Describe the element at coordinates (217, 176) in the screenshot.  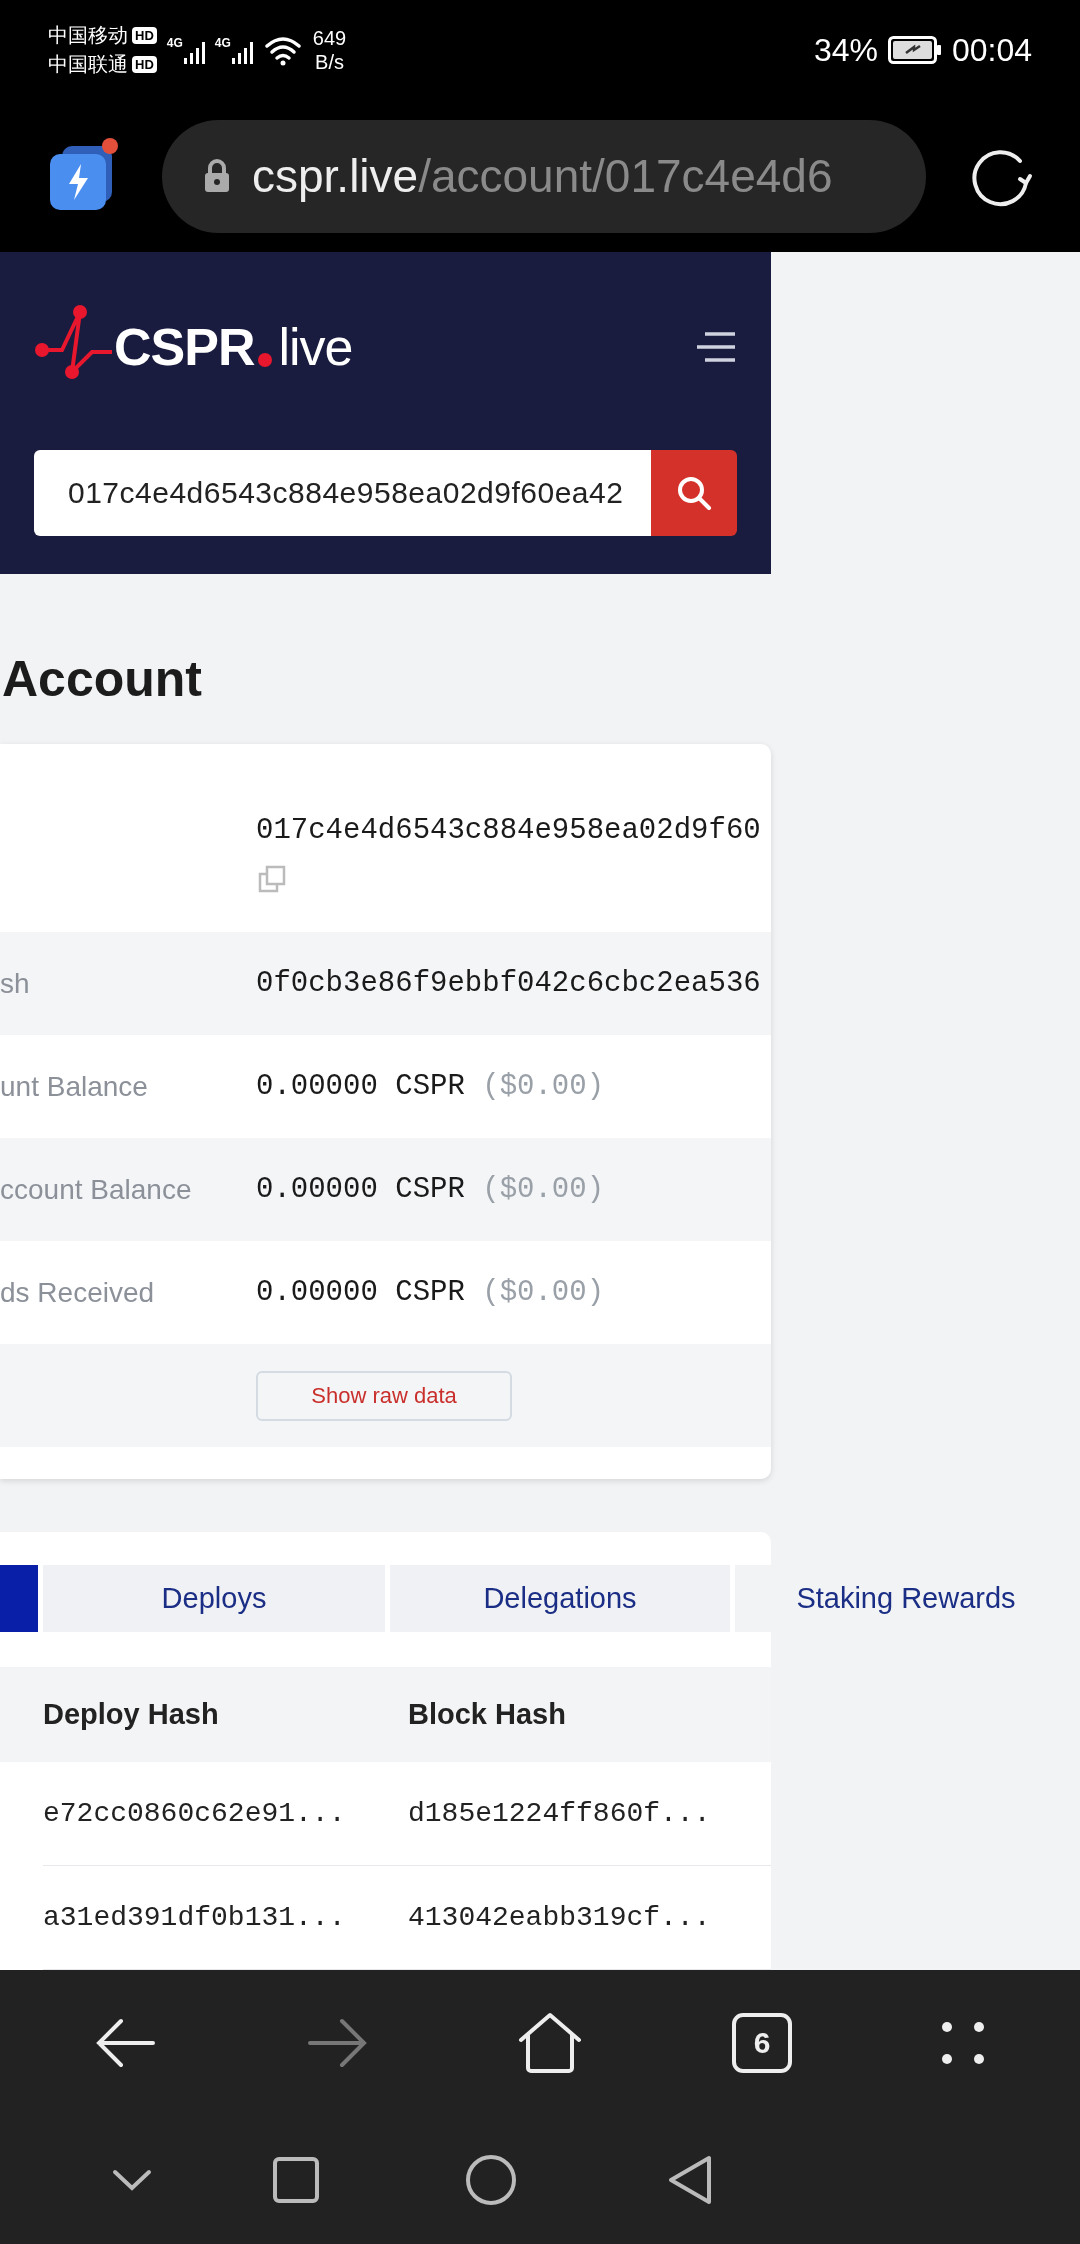
I see `lock-icon` at that location.